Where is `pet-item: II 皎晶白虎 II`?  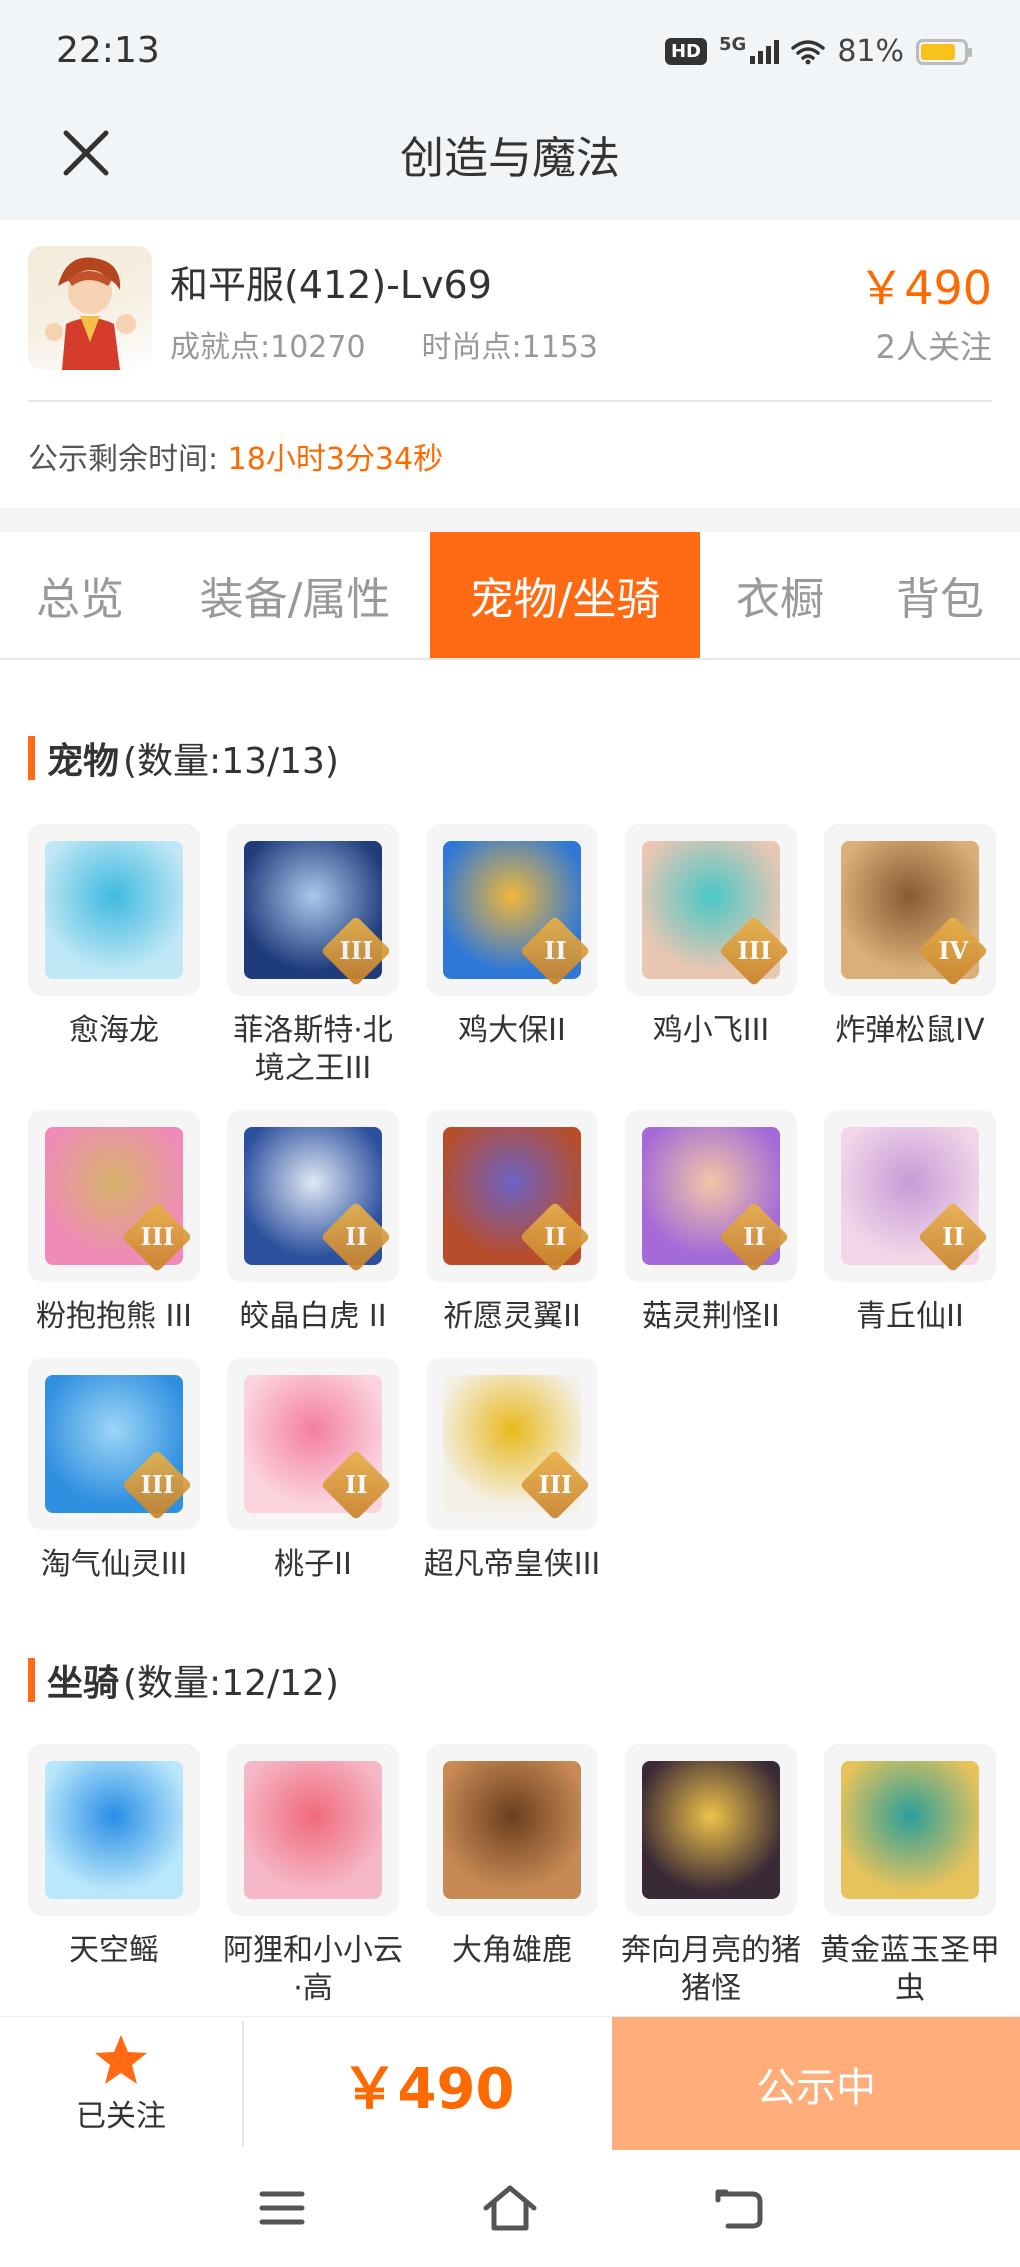
pet-item: II 皎晶白虎 II is located at coordinates (313, 1223).